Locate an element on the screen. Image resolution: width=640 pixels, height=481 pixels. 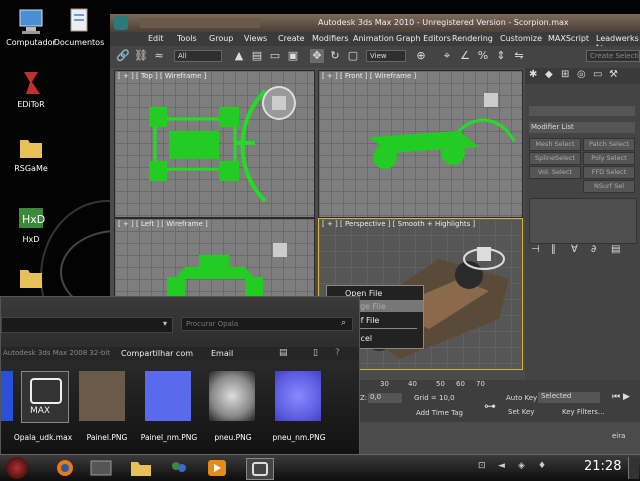
configure-sets-icon: ▤ is located at coordinates (615, 249).